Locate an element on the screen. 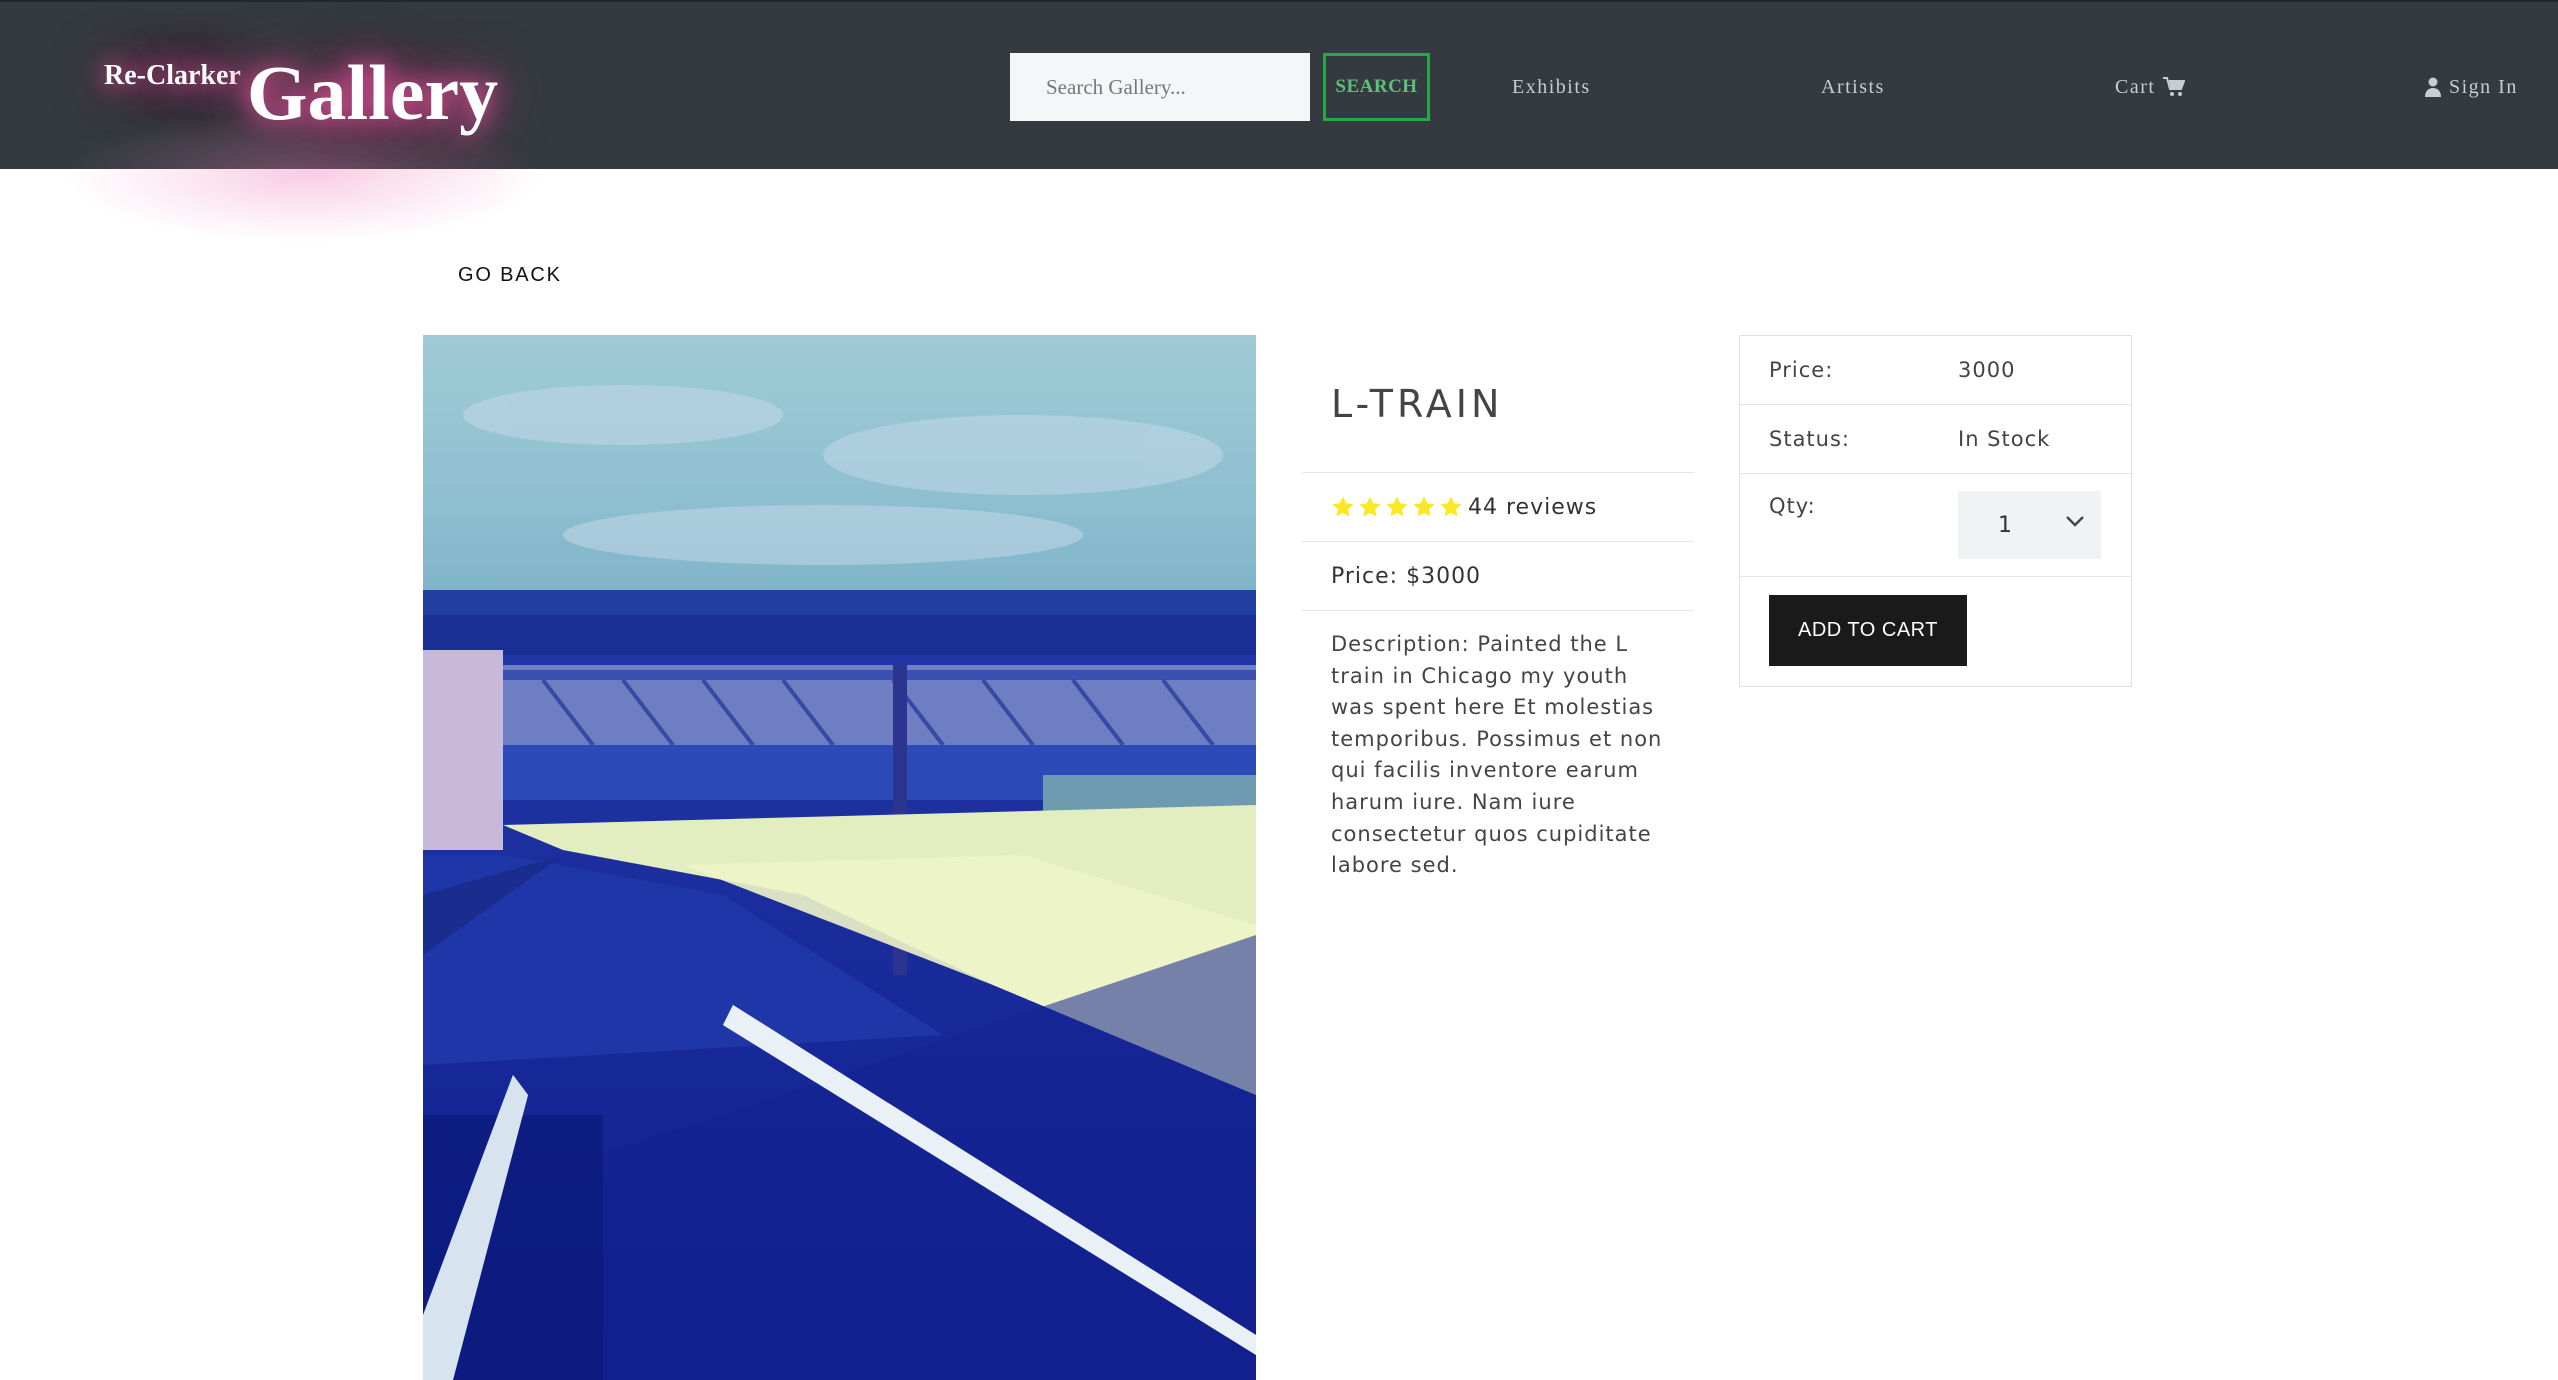 The image size is (2558, 1380). chevron-down-icon is located at coordinates (2075, 521).